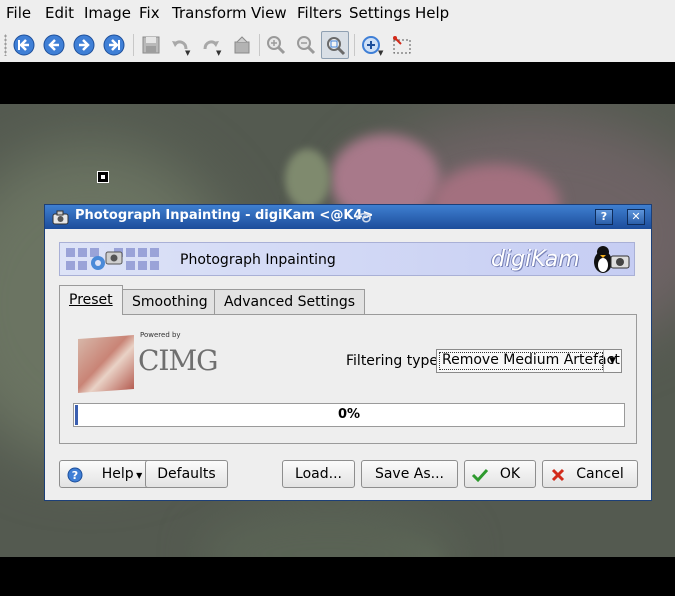 The height and width of the screenshot is (596, 675). Describe the element at coordinates (59, 13) in the screenshot. I see `menu-edit: Edit` at that location.